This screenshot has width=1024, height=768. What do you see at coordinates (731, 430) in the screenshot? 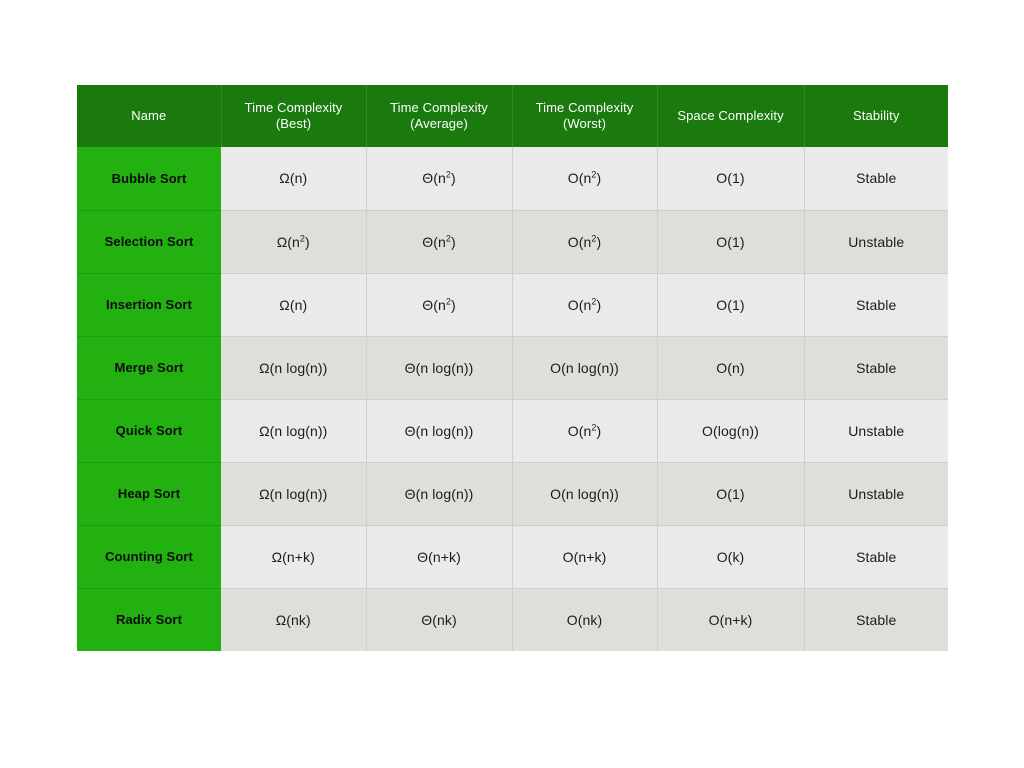
I see `cell-space: O(log(n))` at bounding box center [731, 430].